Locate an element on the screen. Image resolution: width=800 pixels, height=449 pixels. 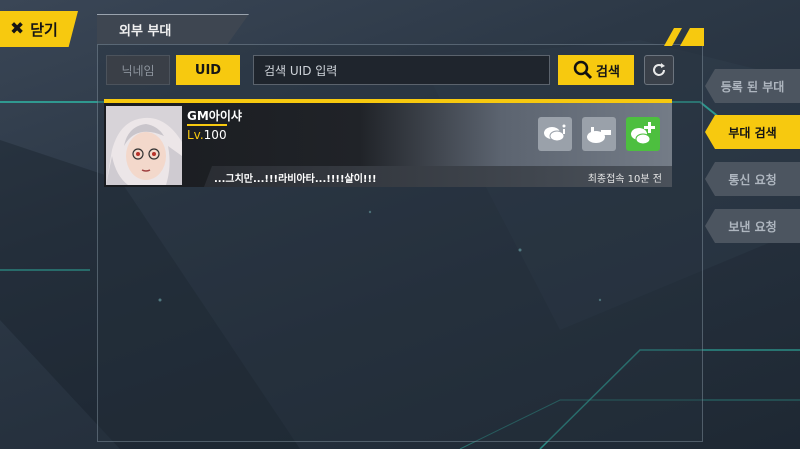
whistle-icon is located at coordinates (599, 135).